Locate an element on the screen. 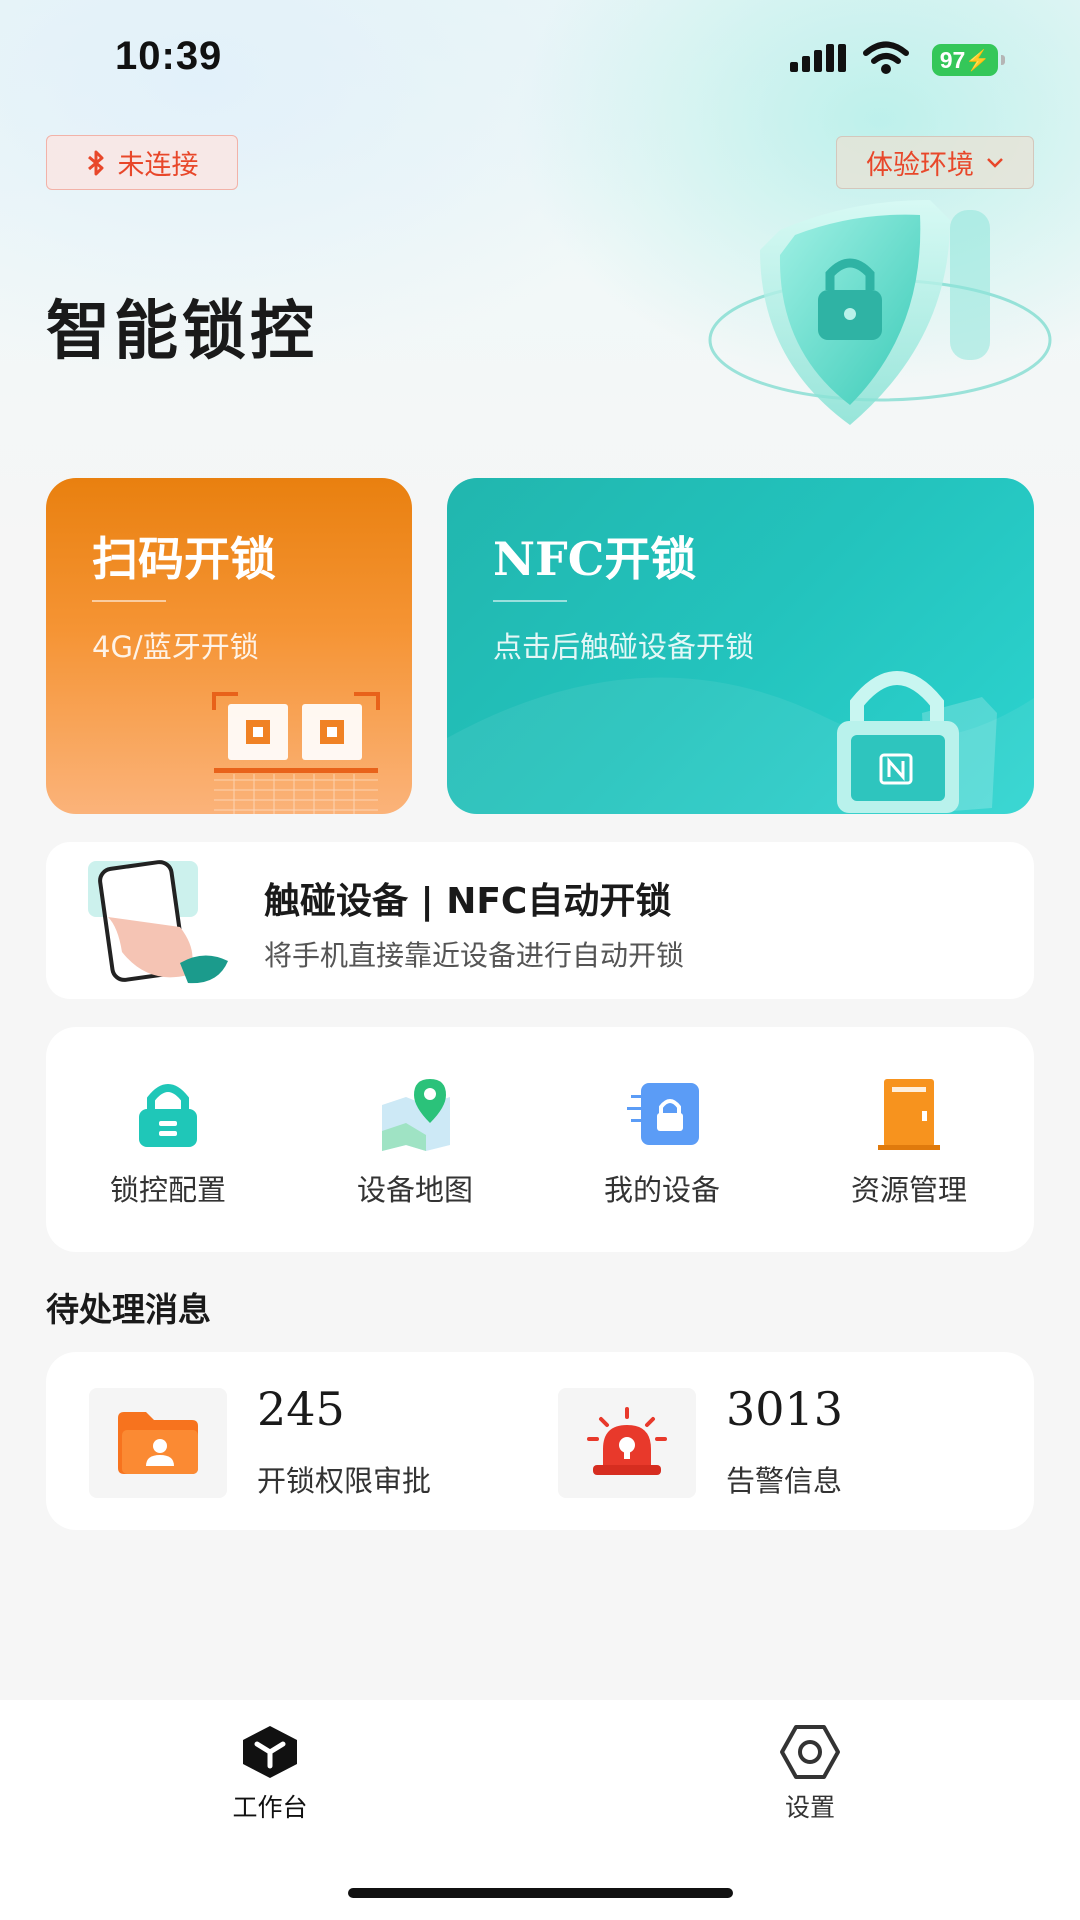  environment-selector: 体验环境 is located at coordinates (935, 162).